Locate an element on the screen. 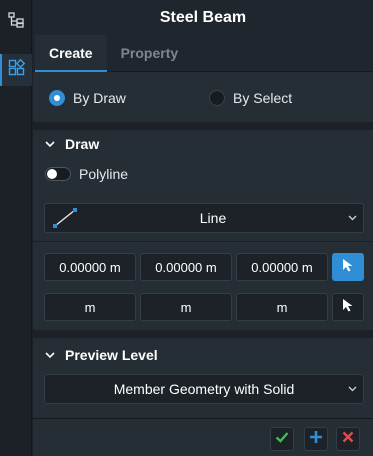  create-components-button is located at coordinates (16, 70).